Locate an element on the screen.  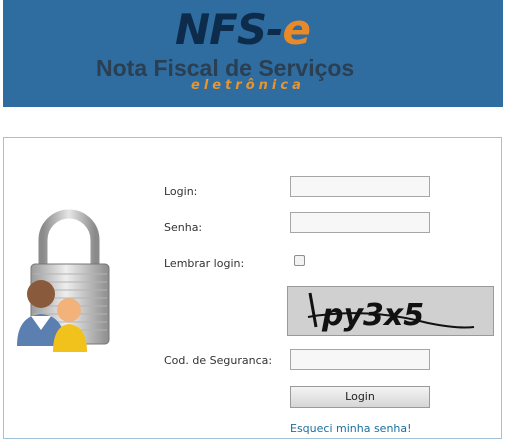
security-code-input is located at coordinates (360, 359).